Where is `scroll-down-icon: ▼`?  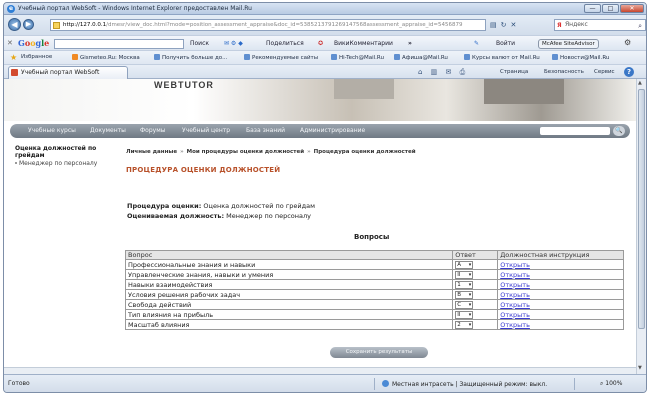
scroll-down-icon: ▼ is located at coordinates (640, 368).